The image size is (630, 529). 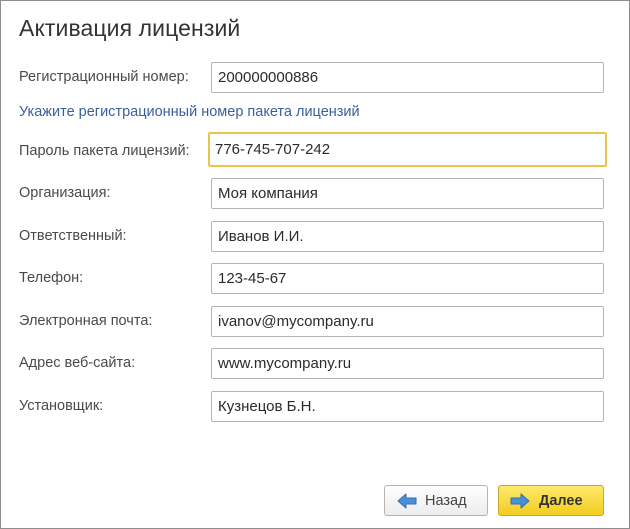 I want to click on next-button-label: Далее, so click(x=561, y=500).